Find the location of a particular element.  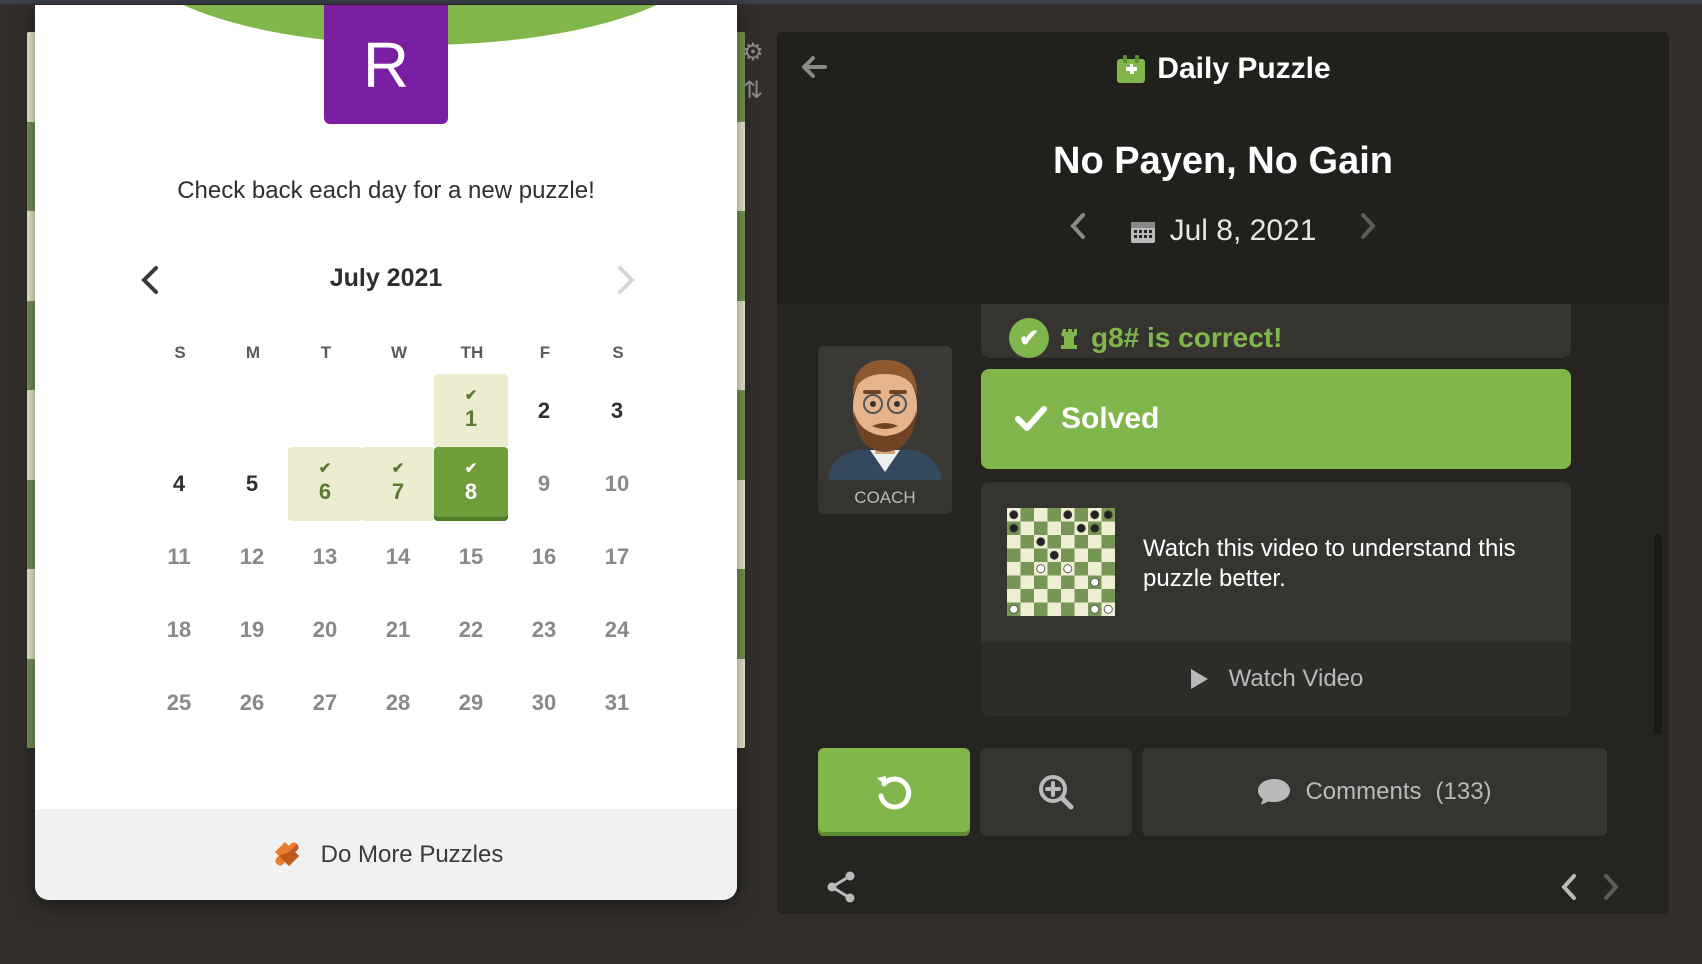

calendar-day: 24 is located at coordinates (617, 630).